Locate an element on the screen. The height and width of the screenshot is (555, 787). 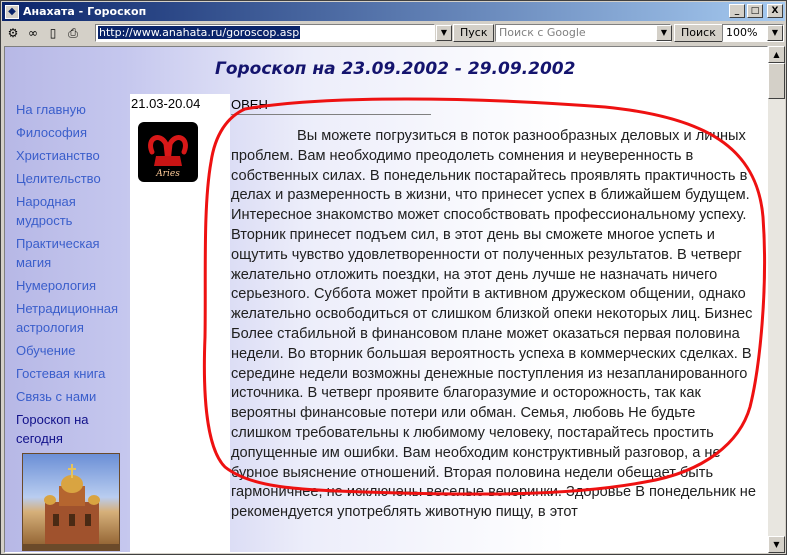
church-icon is located at coordinates (71, 507).